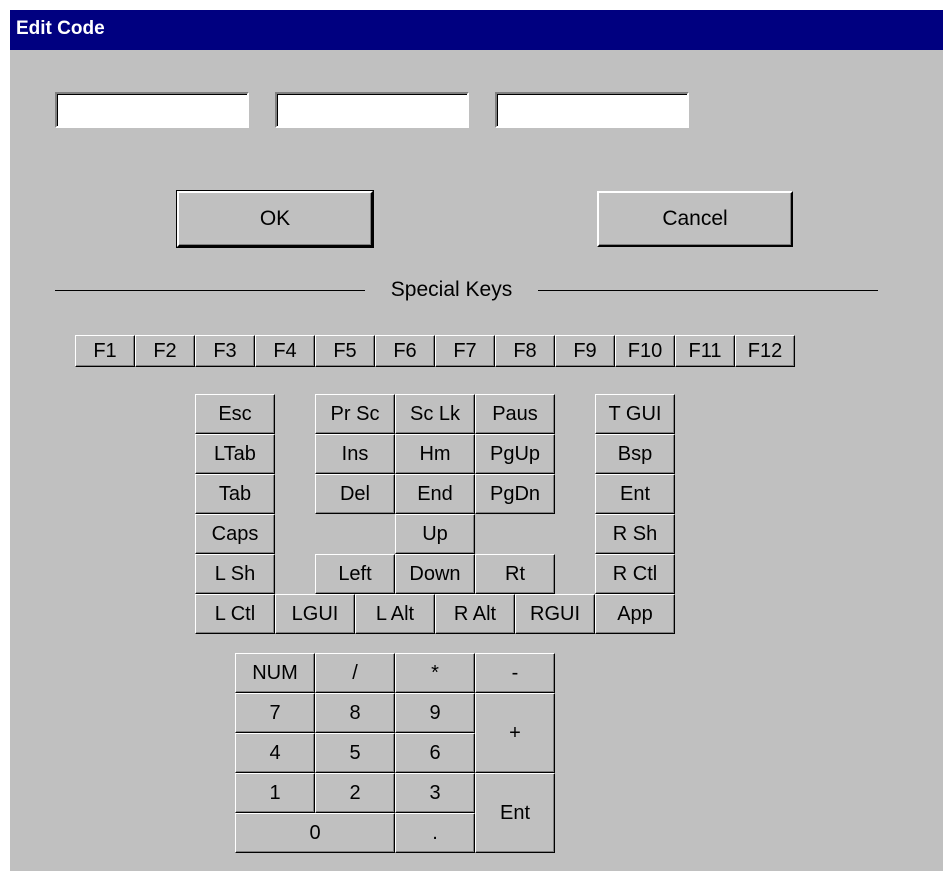 The height and width of the screenshot is (871, 943). I want to click on key-ins: Ins, so click(355, 454).